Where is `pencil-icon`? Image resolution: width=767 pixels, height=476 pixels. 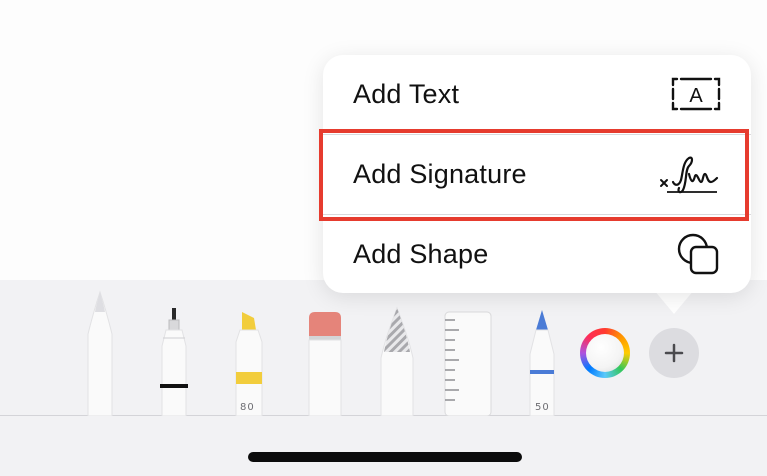
pencil-icon is located at coordinates (542, 363).